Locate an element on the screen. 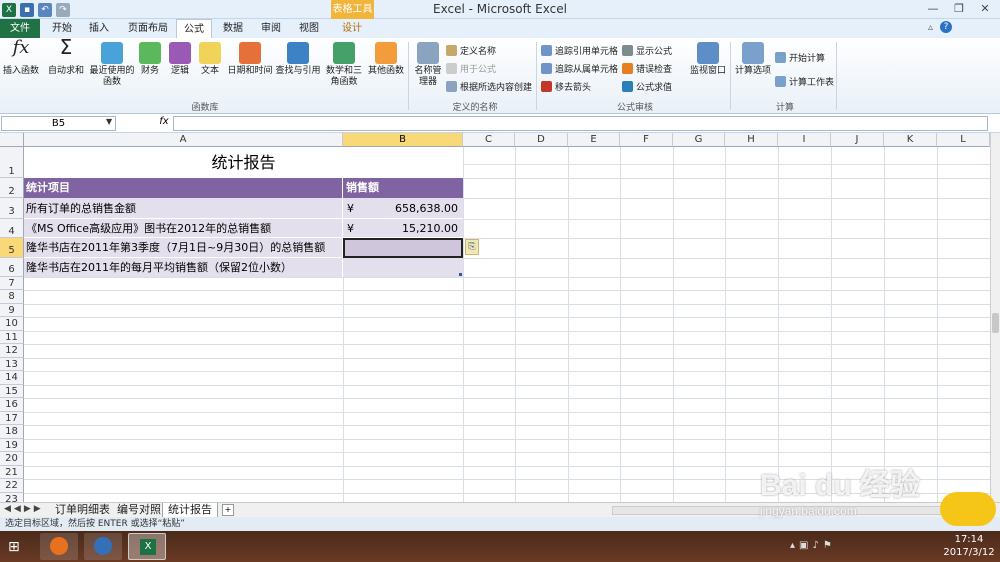 The image size is (1000, 562). column-header: B is located at coordinates (403, 140).